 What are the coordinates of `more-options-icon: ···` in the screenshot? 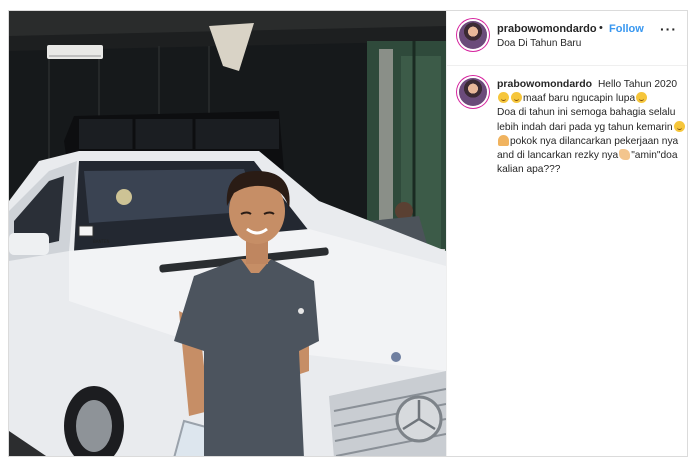 It's located at (668, 29).